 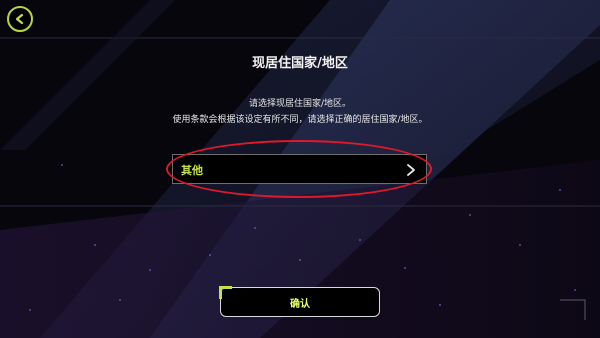 I want to click on dialog-description-note: 使用条款会根据该设定有所不同，请选择正确的居住国家/地区。, so click(x=300, y=120).